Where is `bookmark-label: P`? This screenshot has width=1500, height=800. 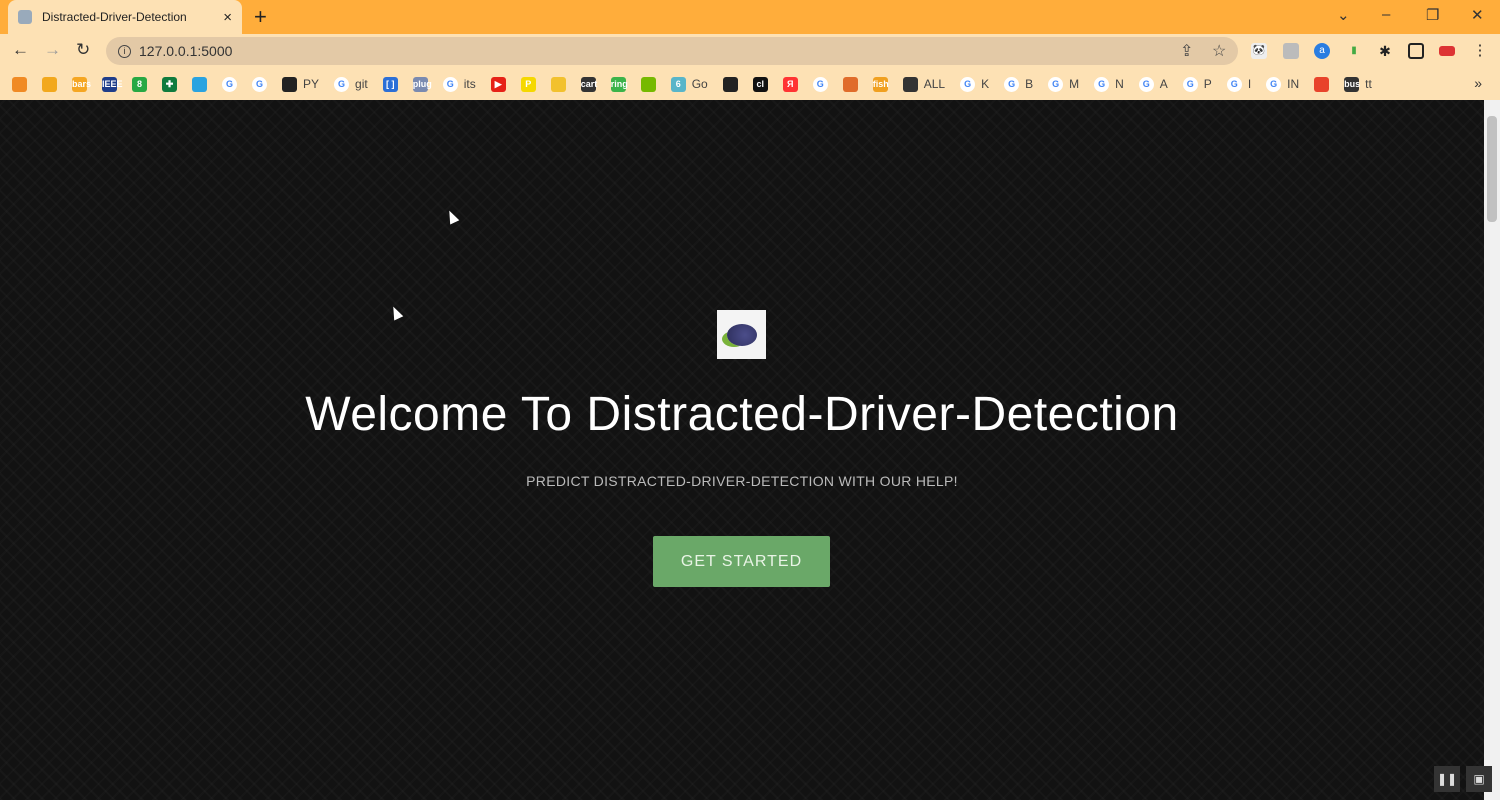 bookmark-label: P is located at coordinates (1207, 84).